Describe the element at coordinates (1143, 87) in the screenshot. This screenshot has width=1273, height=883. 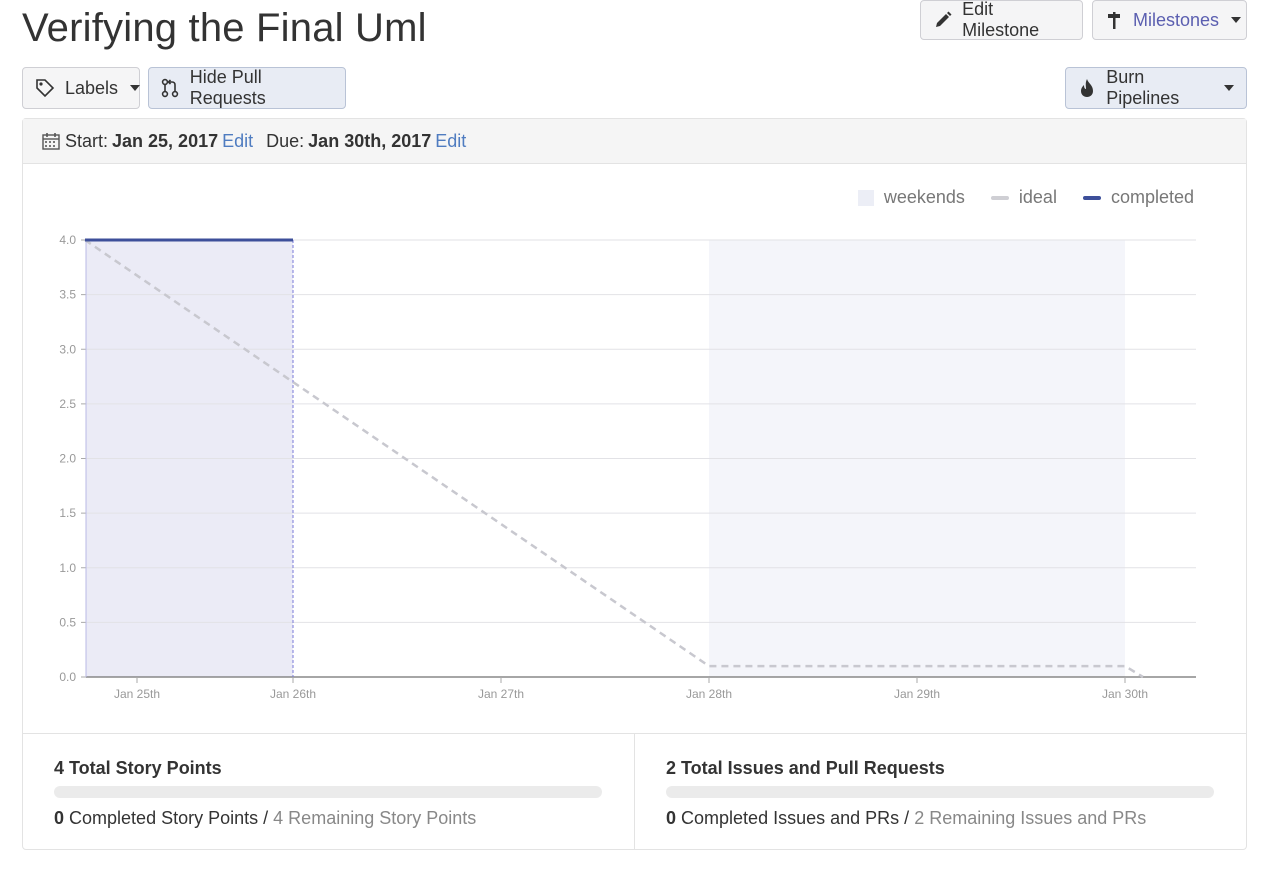
I see `burn-pipelines-label: Burn Pipelines` at that location.